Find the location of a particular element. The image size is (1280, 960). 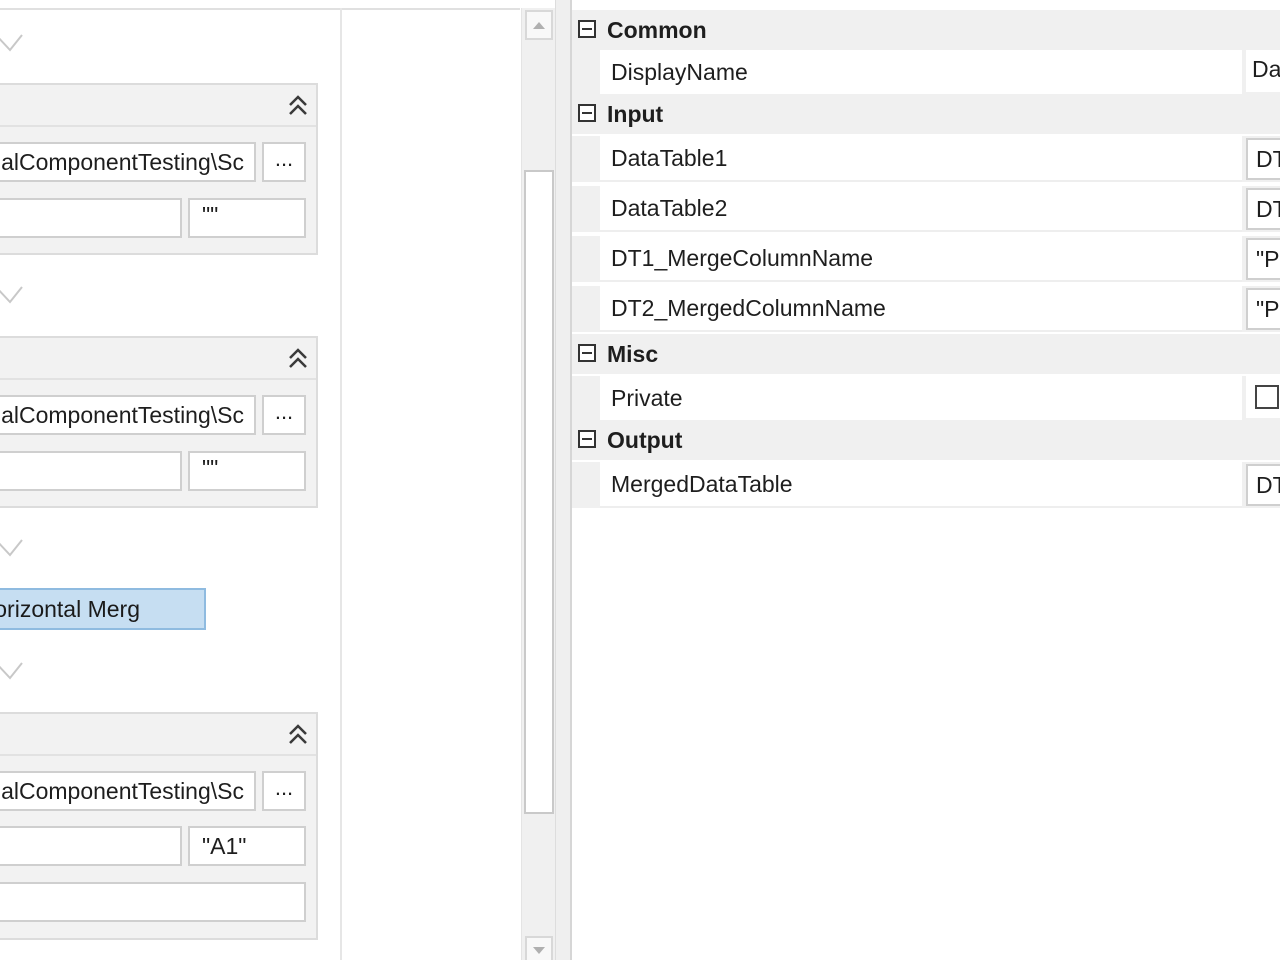

property-value-dt1-mergecolumnname: "P is located at coordinates (1263, 259).